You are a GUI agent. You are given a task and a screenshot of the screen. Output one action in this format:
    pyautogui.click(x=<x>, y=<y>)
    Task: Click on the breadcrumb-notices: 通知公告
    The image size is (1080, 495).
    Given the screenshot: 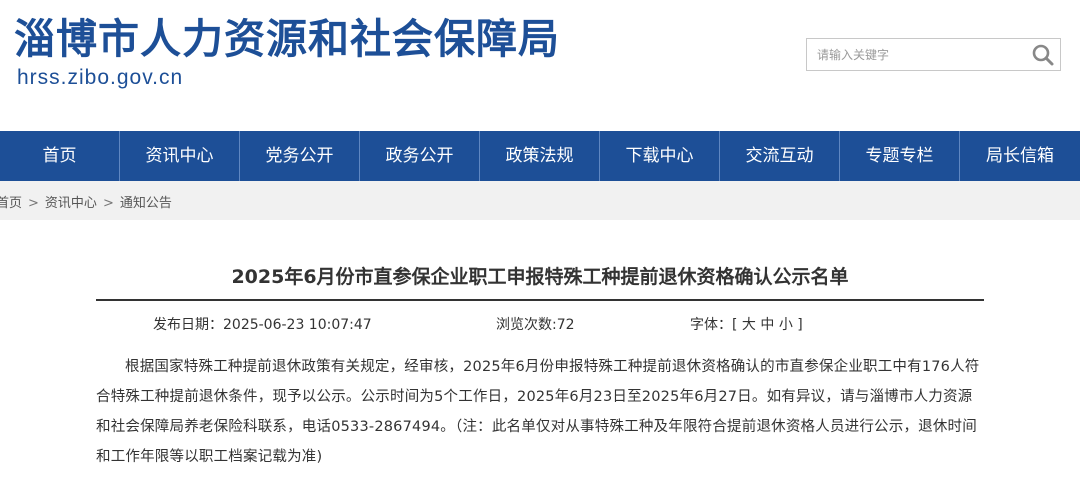 What is the action you would take?
    pyautogui.click(x=146, y=203)
    